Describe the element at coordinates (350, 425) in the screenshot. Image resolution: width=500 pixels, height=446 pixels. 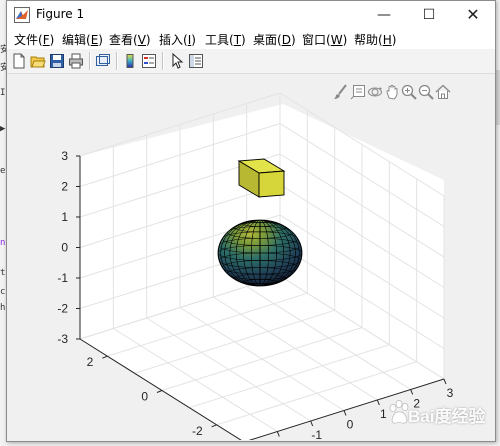
I see `x-tick-label: 0` at that location.